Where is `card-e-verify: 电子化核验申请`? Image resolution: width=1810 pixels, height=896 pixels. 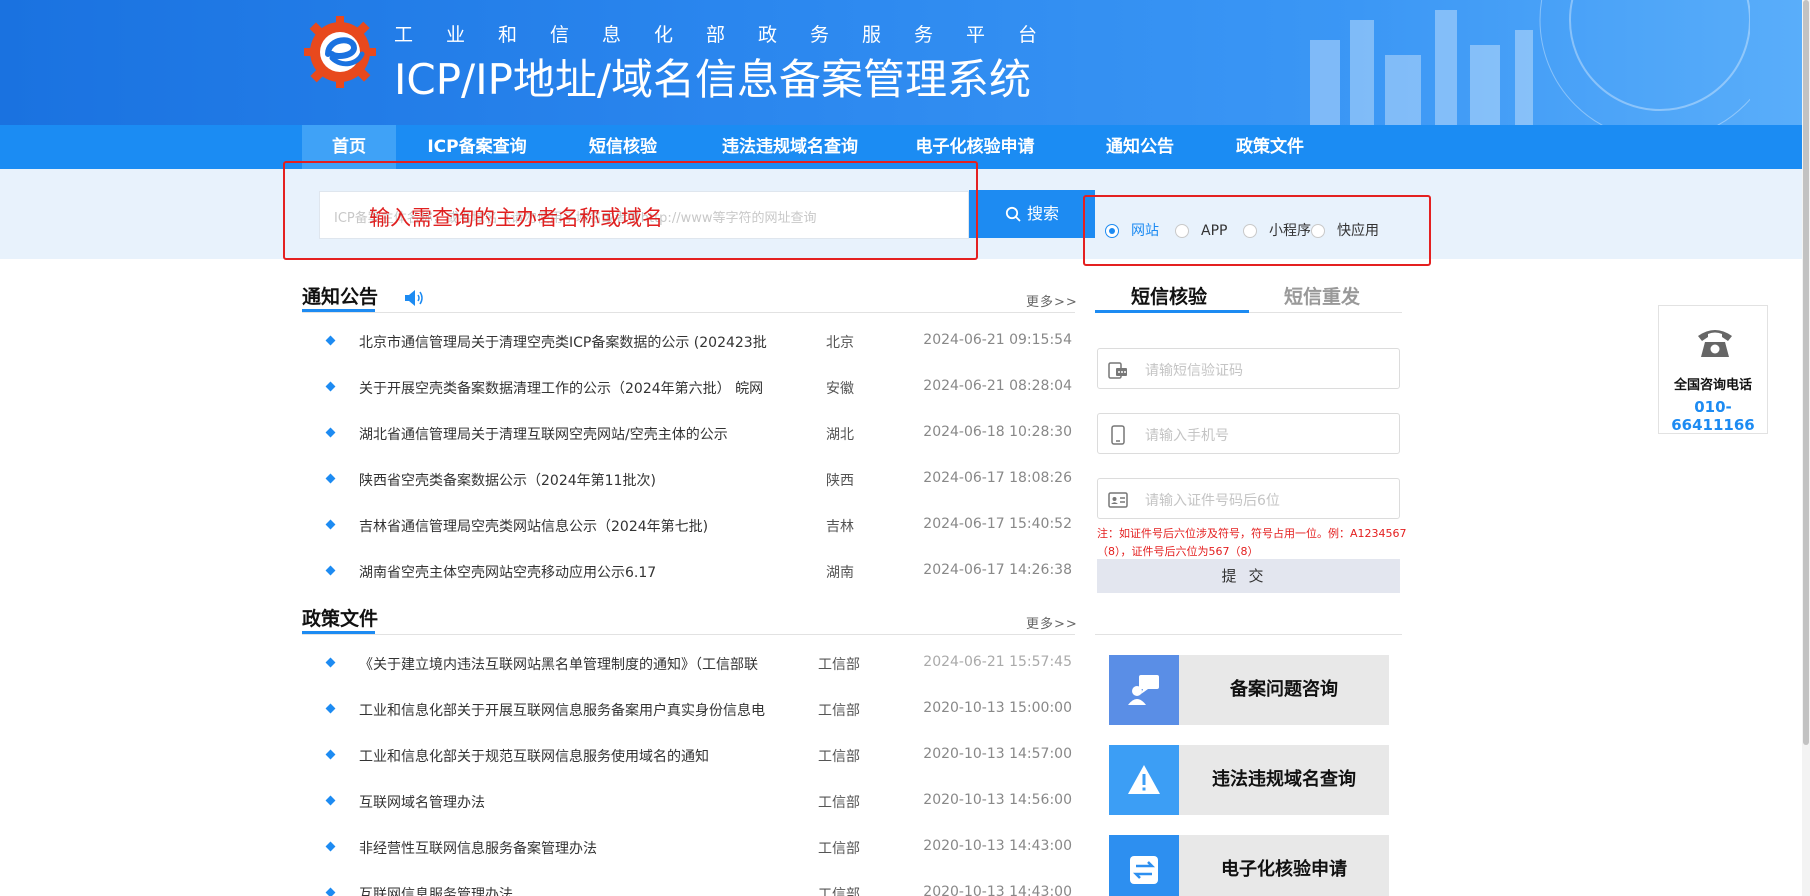 card-e-verify: 电子化核验申请 is located at coordinates (1249, 865).